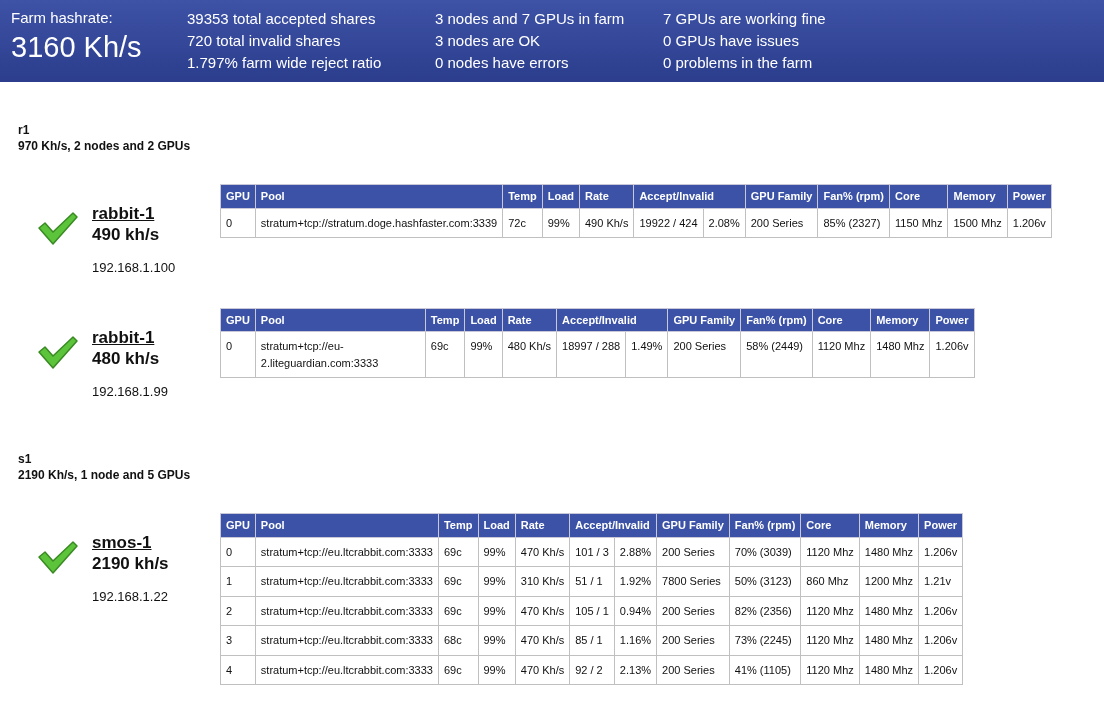 The image size is (1104, 725). What do you see at coordinates (529, 354) in the screenshot?
I see `table-cell: 480 Kh/s` at bounding box center [529, 354].